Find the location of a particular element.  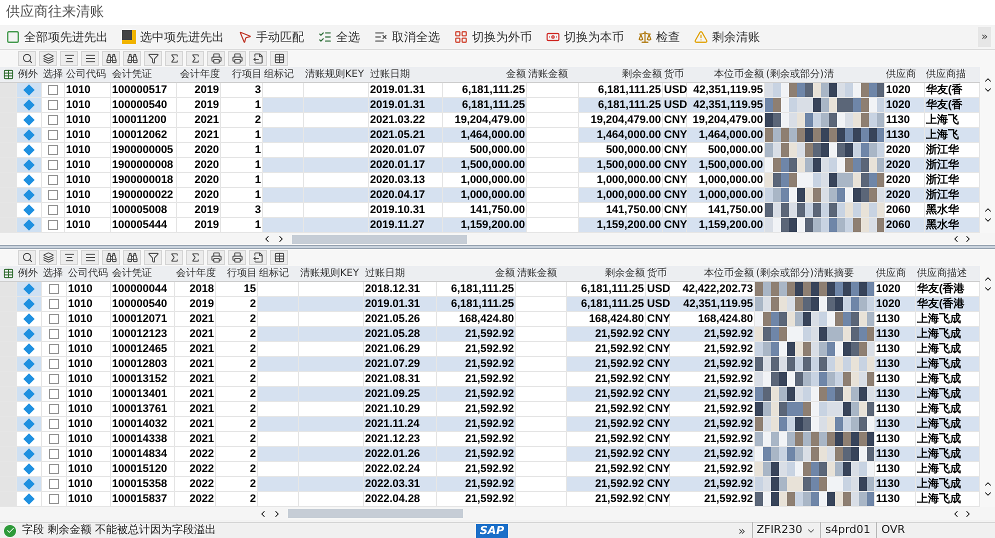

toolbar-button: 切换为本币 is located at coordinates (585, 37).